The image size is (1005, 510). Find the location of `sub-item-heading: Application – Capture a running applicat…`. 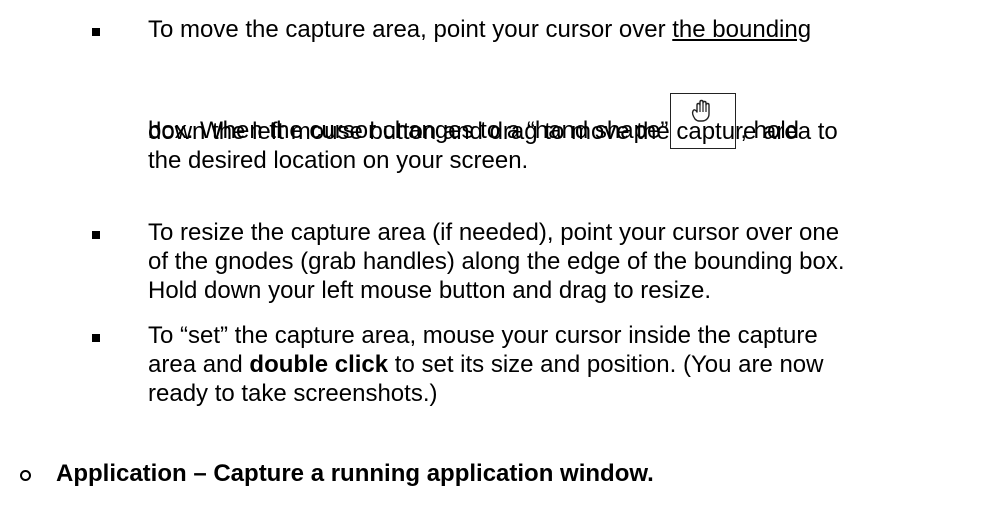

sub-item-heading: Application – Capture a running applicat… is located at coordinates (355, 473).